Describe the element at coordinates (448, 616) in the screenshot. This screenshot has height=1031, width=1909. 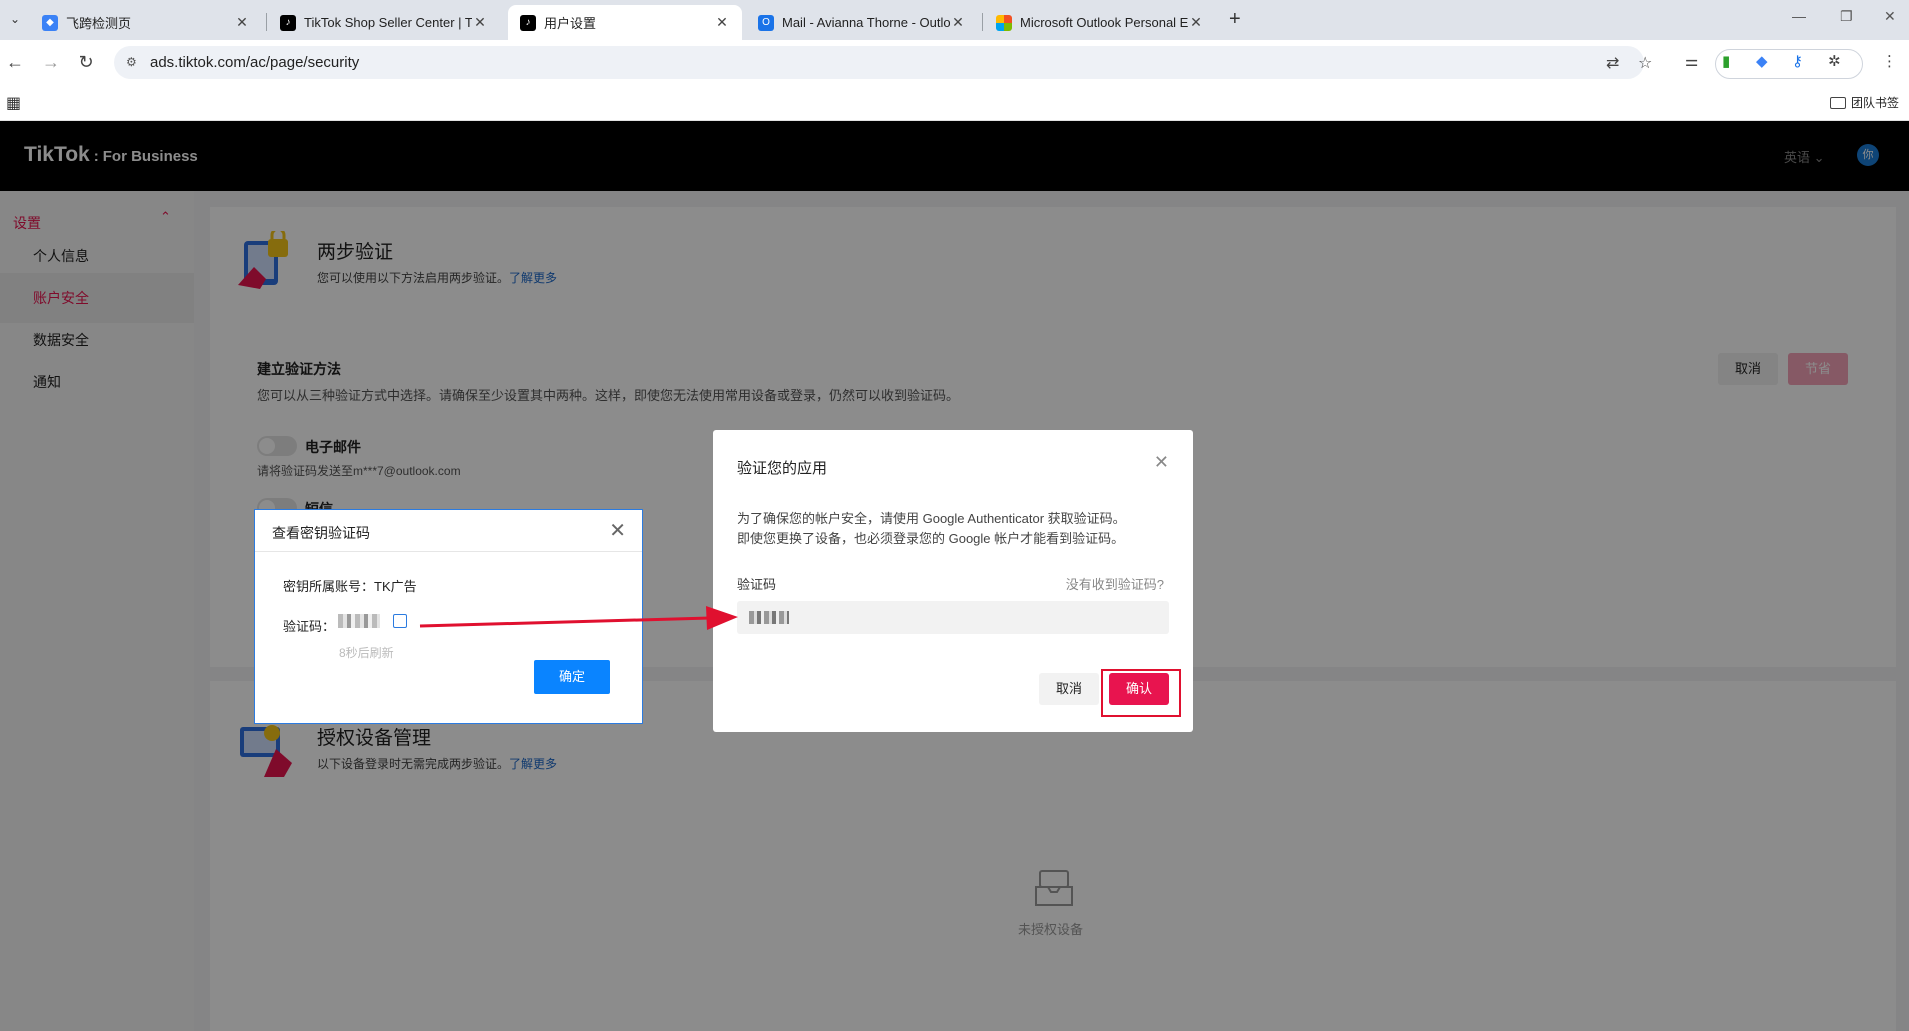
I see `secret-code-dialog: 查看密钥验证码 ✕ 密钥所属账号：TK广告 验证码： 8秒后刷新 确定` at that location.